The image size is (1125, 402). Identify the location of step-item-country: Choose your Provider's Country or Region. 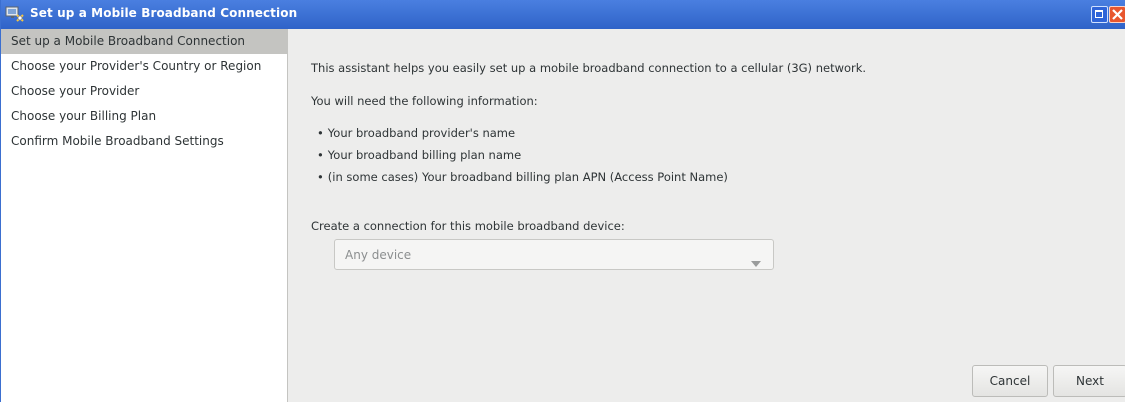
(144, 66).